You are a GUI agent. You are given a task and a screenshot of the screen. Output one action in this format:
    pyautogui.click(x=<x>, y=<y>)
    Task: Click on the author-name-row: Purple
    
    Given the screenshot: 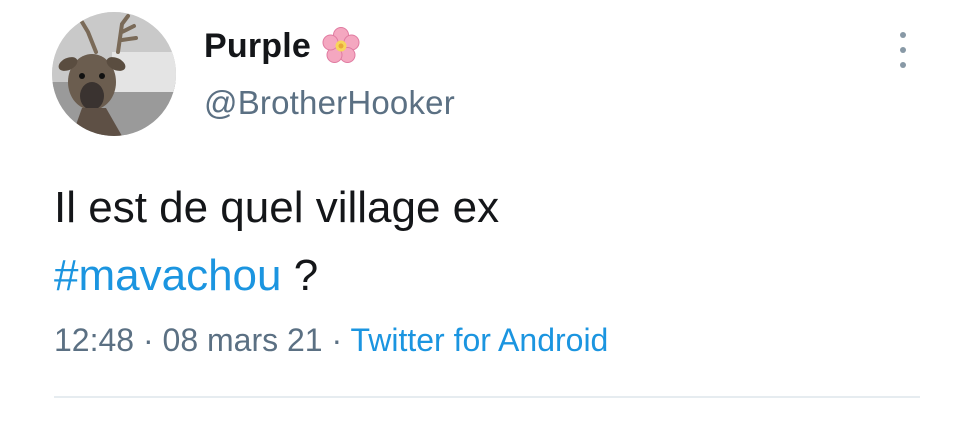 What is the action you would take?
    pyautogui.click(x=282, y=46)
    